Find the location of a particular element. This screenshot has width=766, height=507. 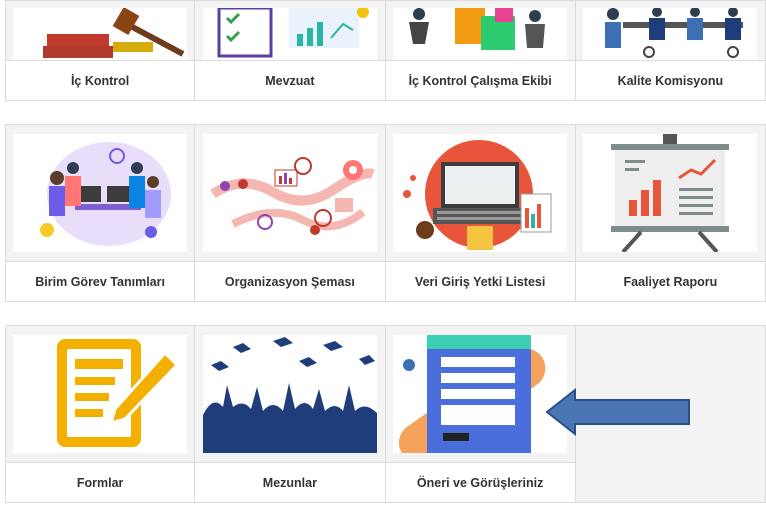

gavel-books-image is located at coordinates (100, 34).